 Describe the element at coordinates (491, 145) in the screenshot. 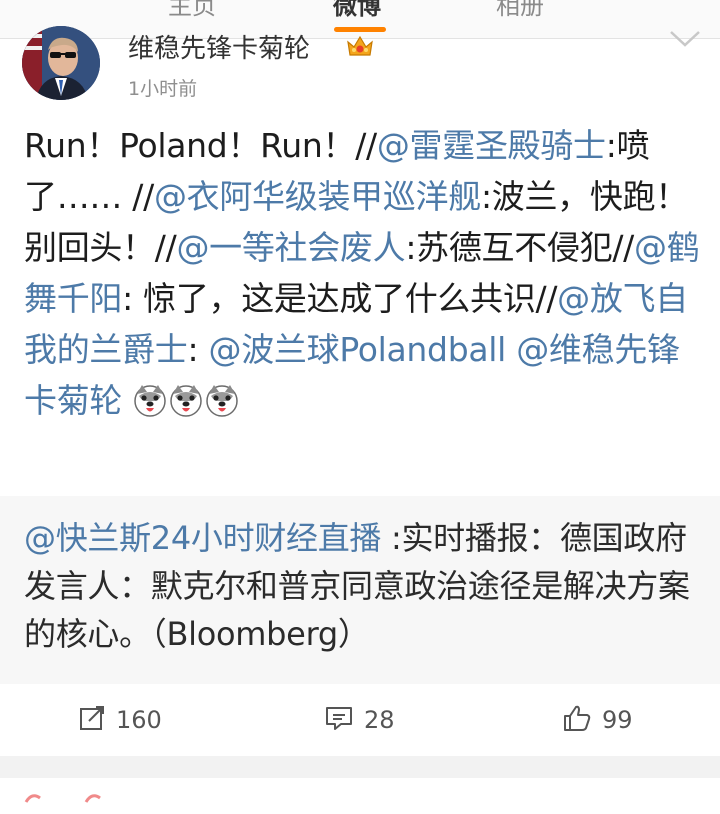

I see `user-mention: @雷霆圣殿骑士` at that location.